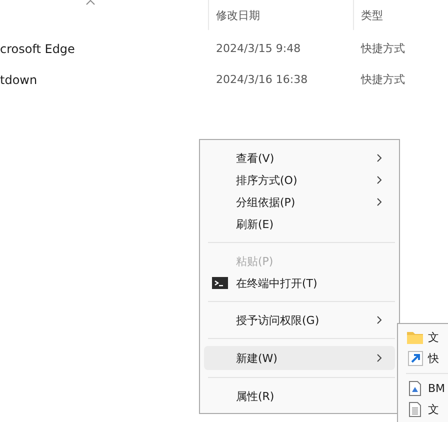 Image resolution: width=448 pixels, height=422 pixels. I want to click on folder-icon, so click(415, 337).